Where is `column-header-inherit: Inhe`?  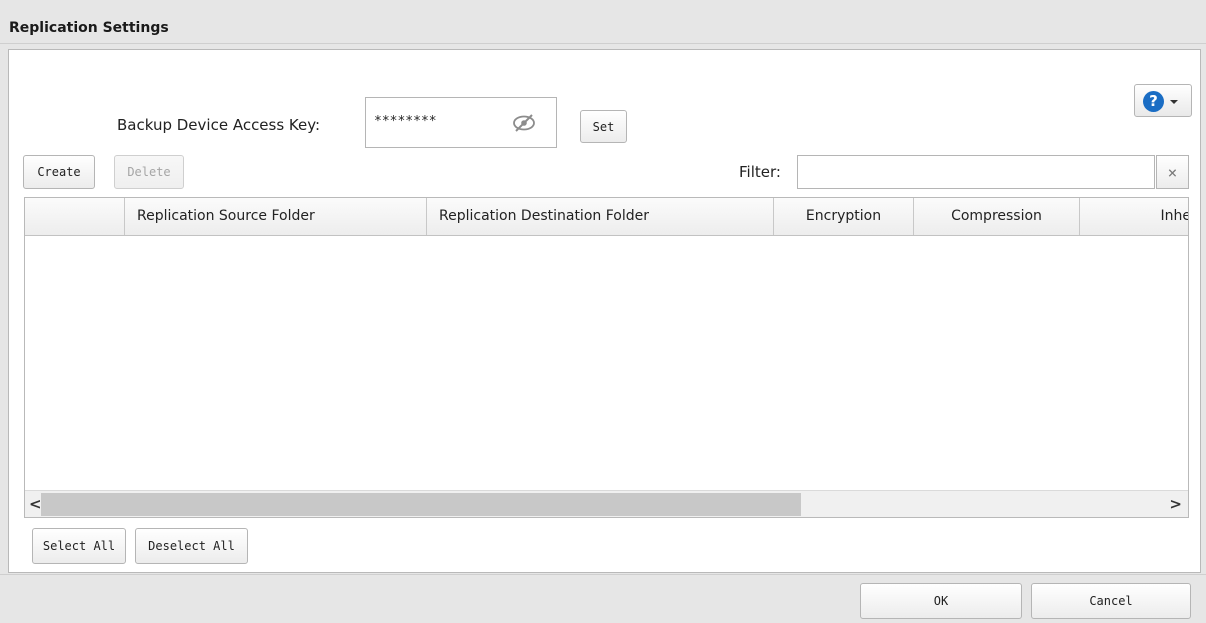
column-header-inherit: Inhe is located at coordinates (1134, 216).